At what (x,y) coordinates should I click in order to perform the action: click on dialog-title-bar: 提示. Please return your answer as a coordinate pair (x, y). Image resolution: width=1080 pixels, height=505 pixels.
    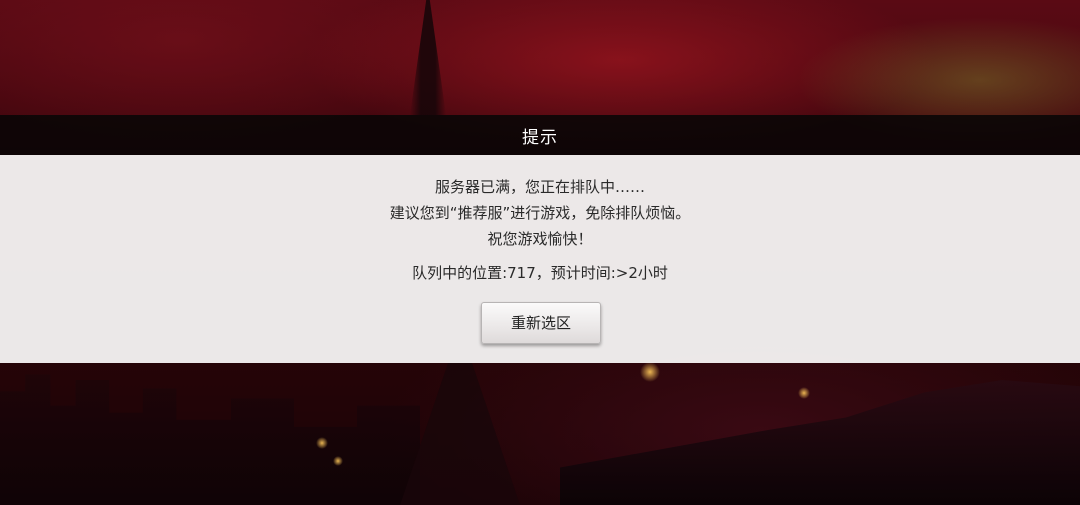
    Looking at the image, I should click on (540, 135).